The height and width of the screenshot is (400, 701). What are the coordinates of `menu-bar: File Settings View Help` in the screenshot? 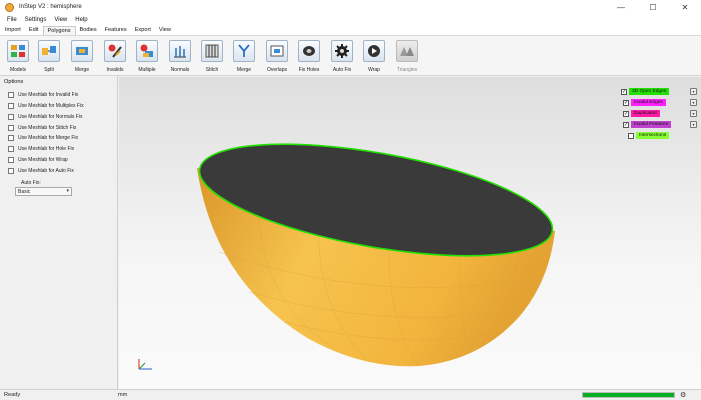 It's located at (350, 19).